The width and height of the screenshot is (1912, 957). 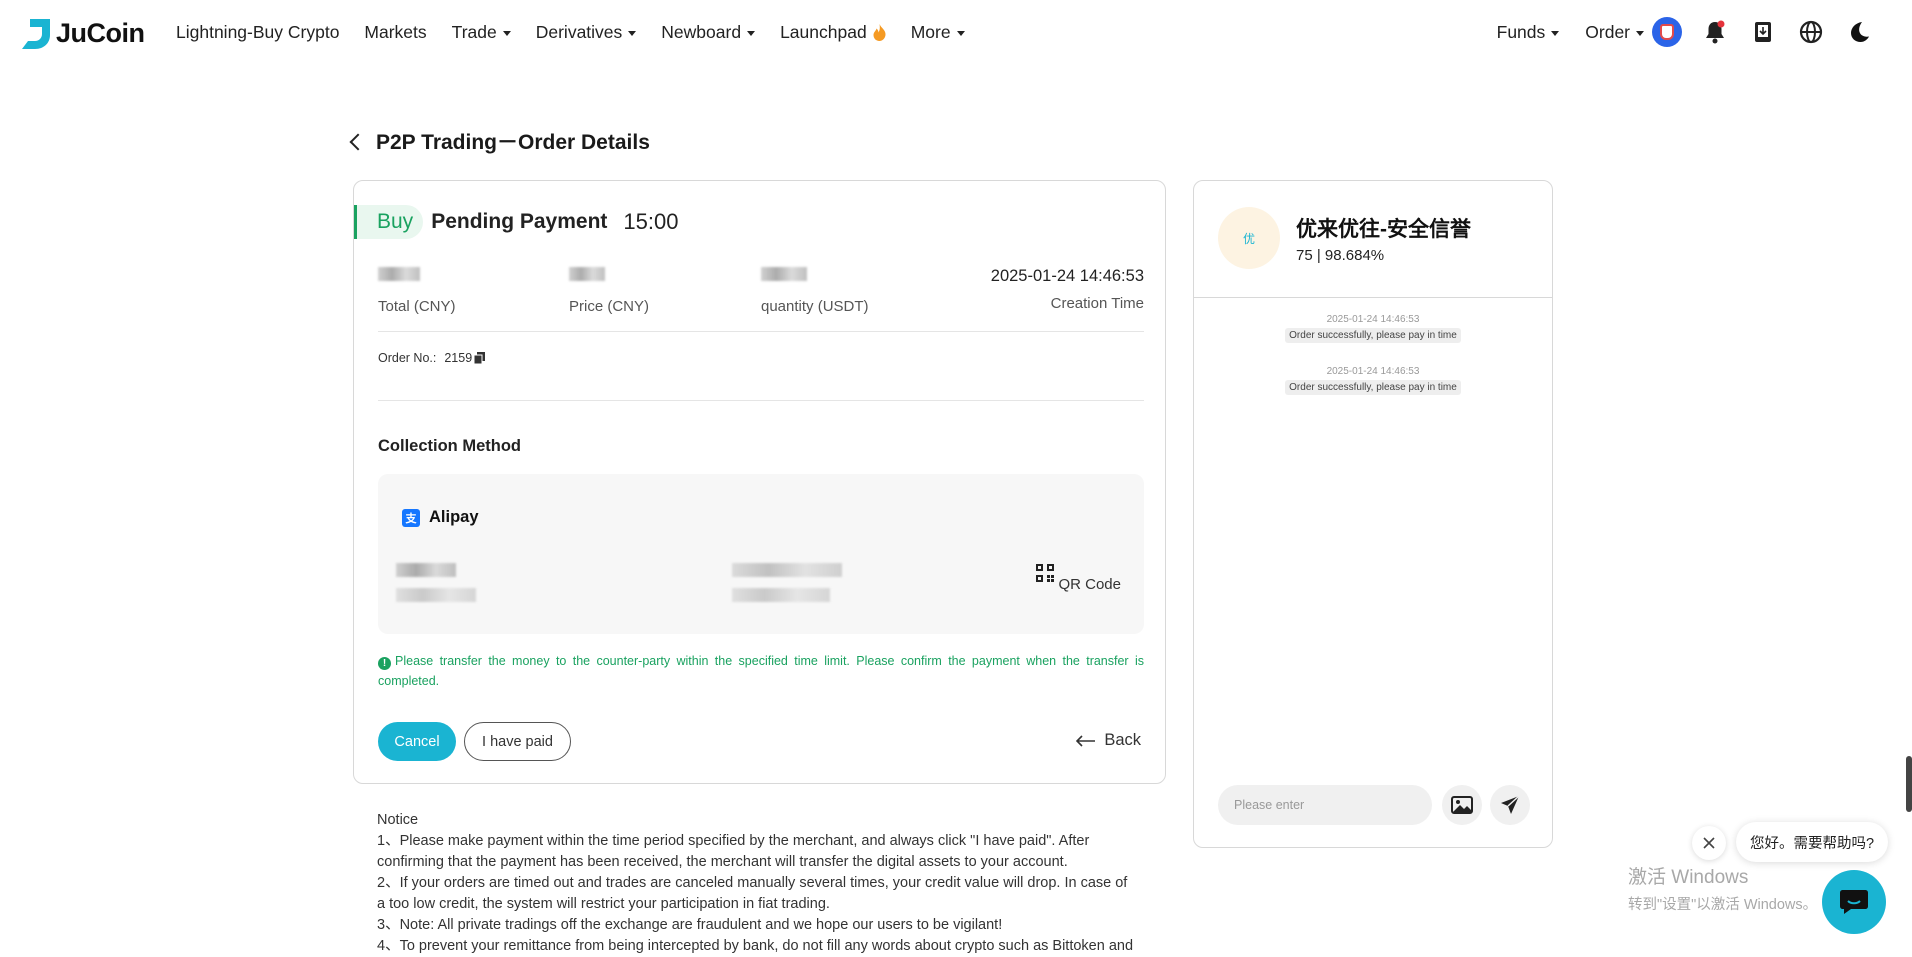 What do you see at coordinates (1045, 573) in the screenshot?
I see `qr-code-icon` at bounding box center [1045, 573].